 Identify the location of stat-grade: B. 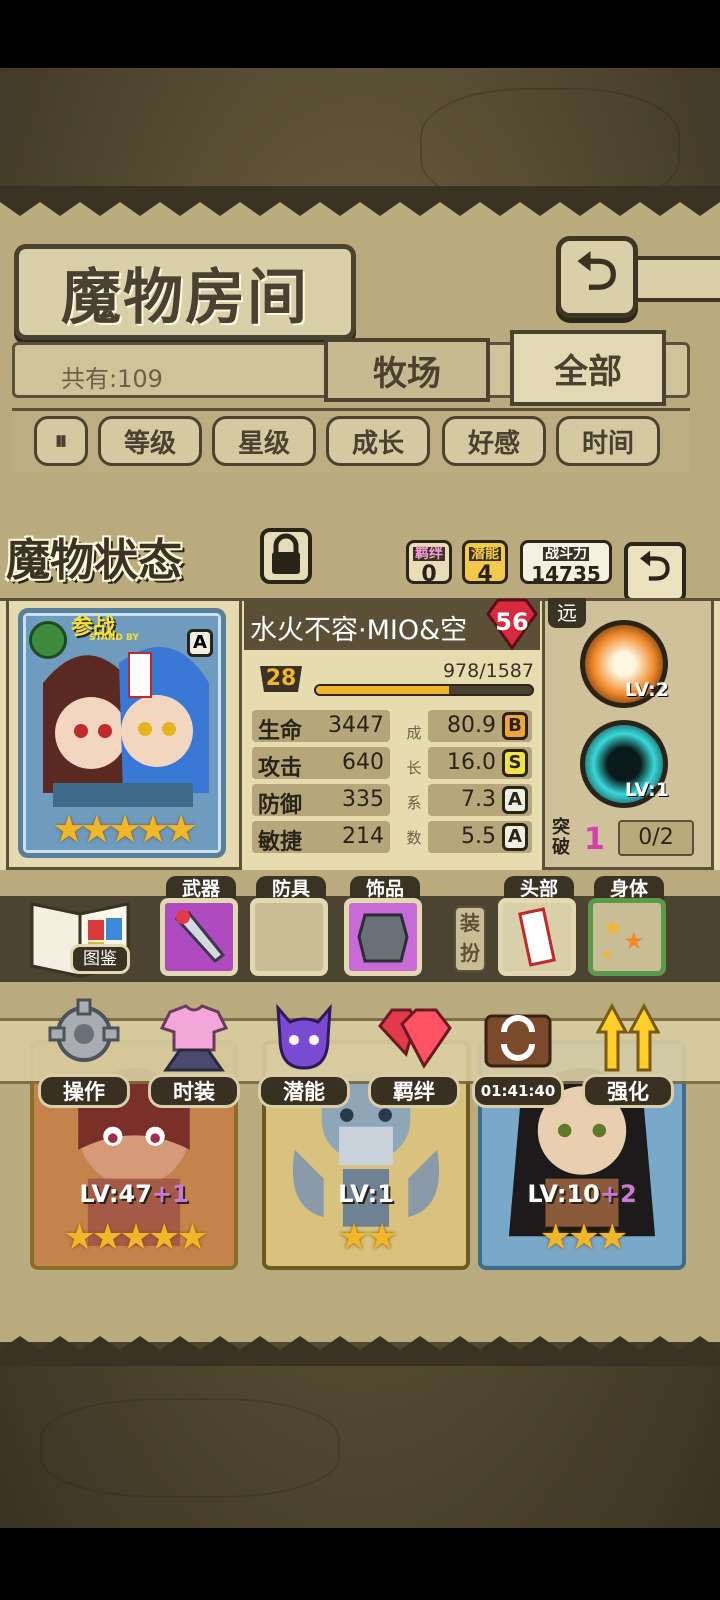
(515, 726).